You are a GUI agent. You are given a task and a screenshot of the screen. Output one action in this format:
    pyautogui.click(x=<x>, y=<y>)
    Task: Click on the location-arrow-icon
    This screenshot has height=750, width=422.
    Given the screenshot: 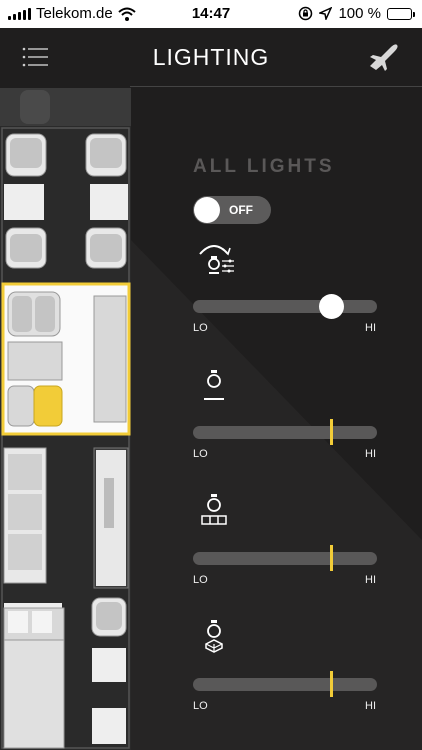 What is the action you would take?
    pyautogui.click(x=326, y=13)
    